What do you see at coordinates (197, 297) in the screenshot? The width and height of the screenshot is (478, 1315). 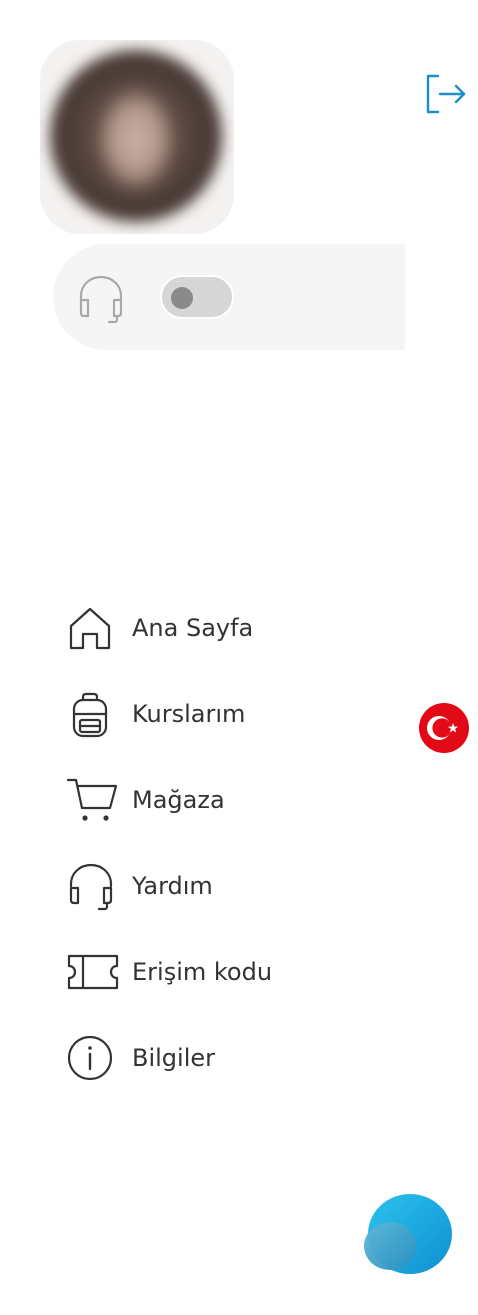 I see `audio-toggle-switch` at bounding box center [197, 297].